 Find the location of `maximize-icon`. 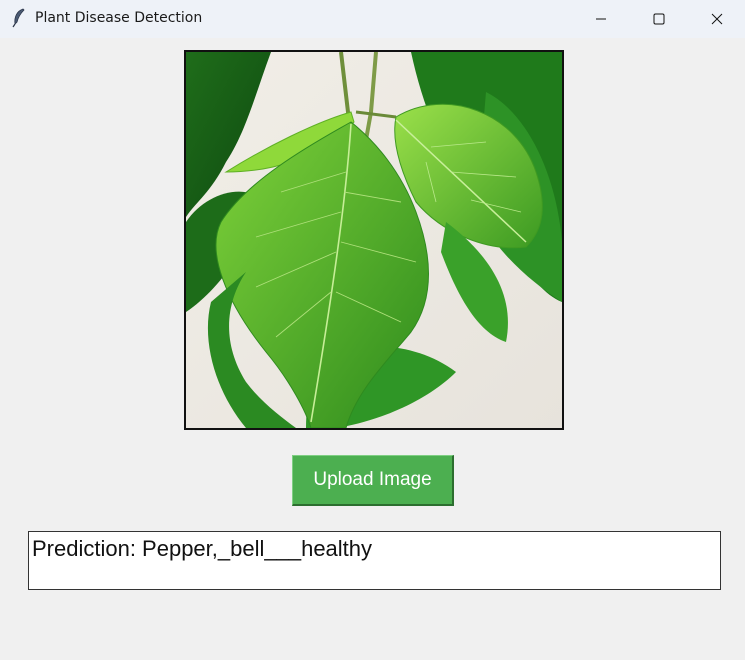

maximize-icon is located at coordinates (659, 19).